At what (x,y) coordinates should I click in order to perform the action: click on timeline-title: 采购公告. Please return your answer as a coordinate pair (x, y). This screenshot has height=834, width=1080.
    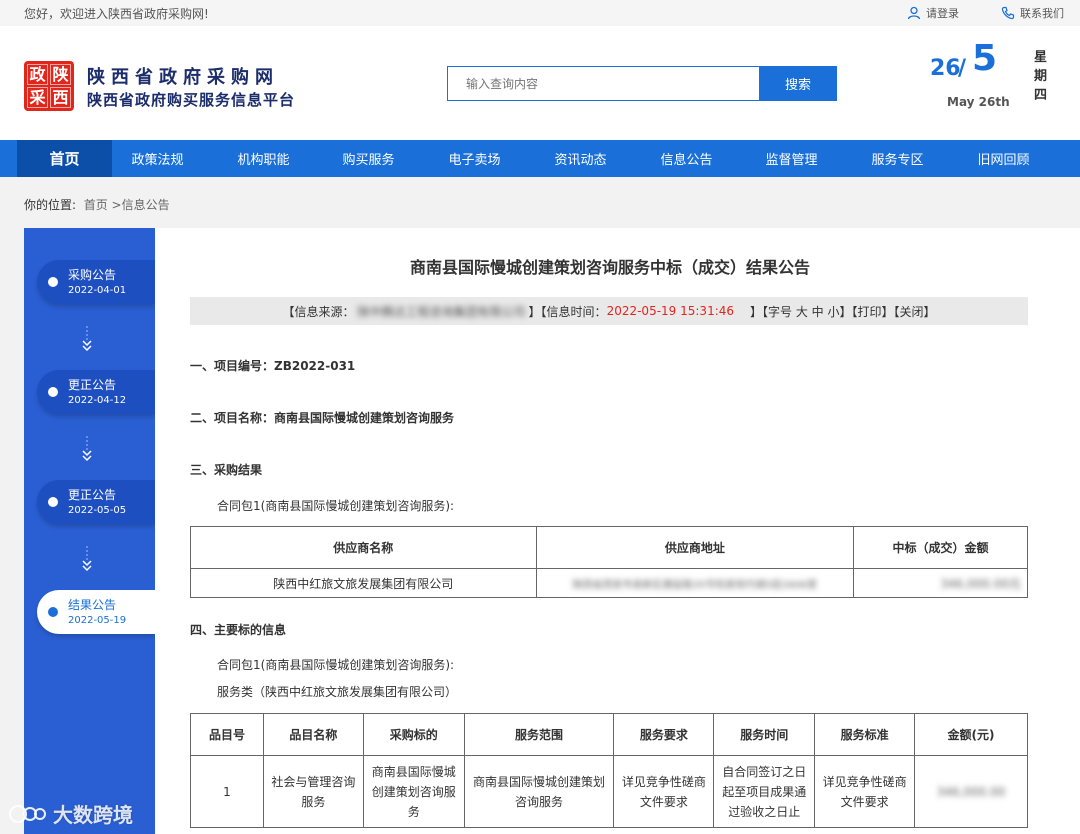
    Looking at the image, I should click on (92, 275).